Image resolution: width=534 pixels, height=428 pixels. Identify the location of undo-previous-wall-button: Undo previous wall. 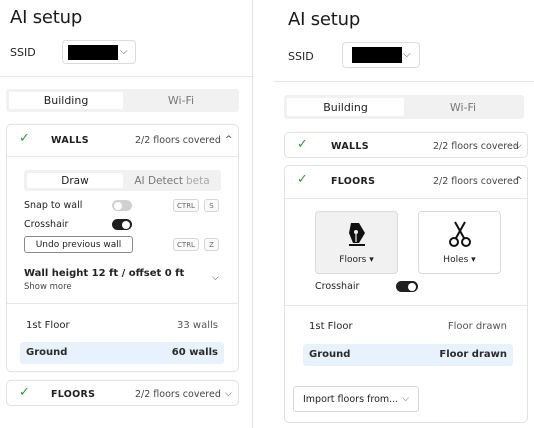
(78, 244).